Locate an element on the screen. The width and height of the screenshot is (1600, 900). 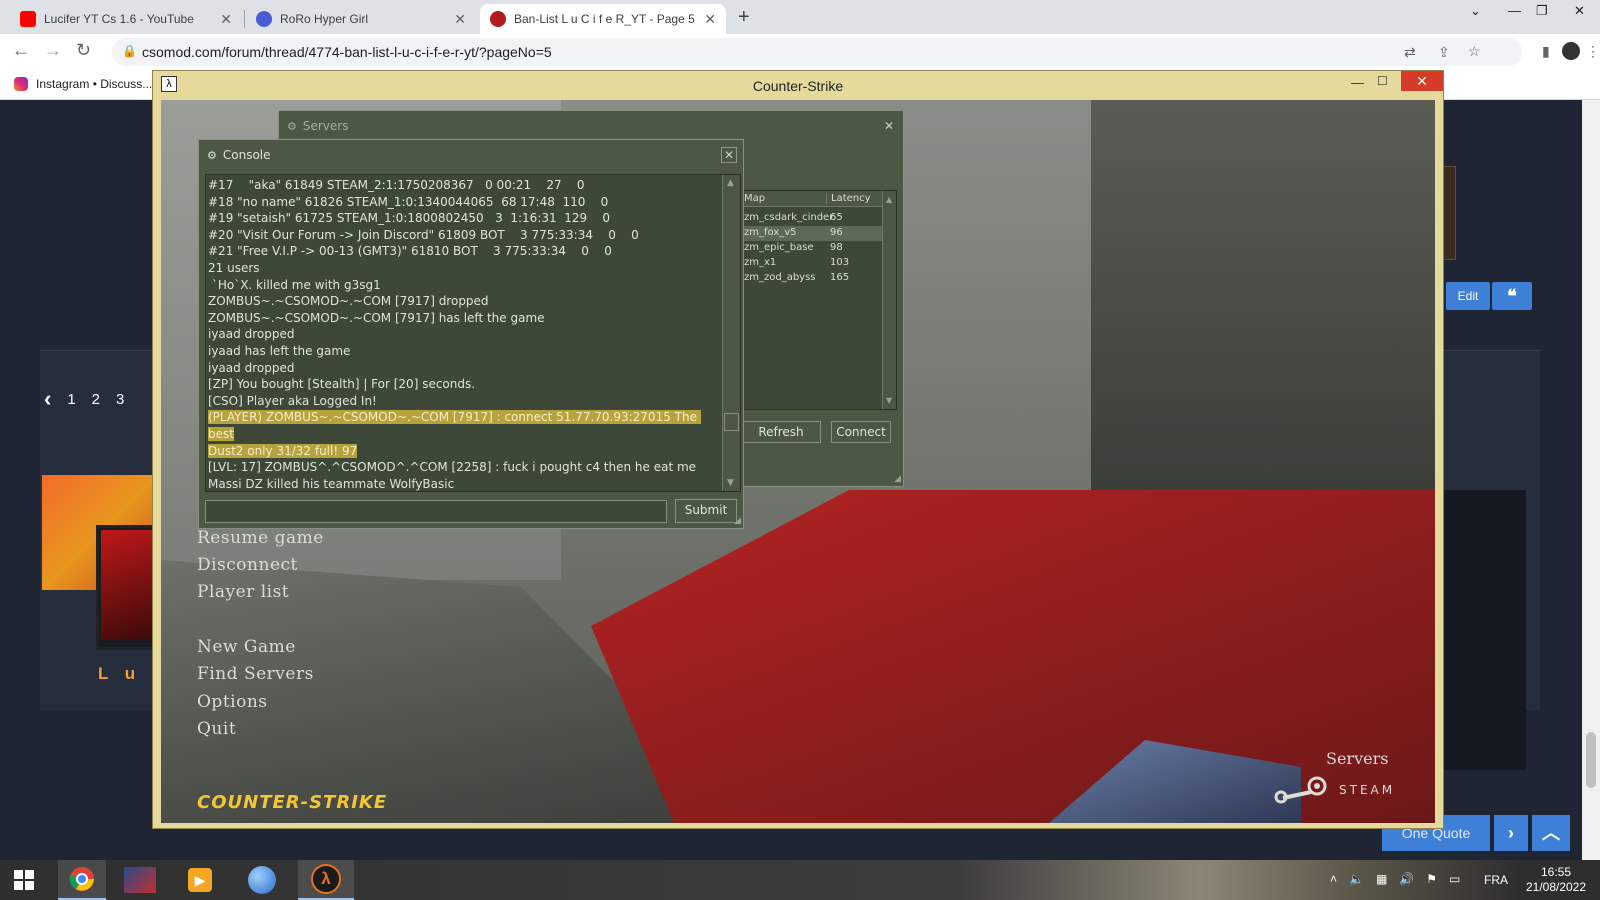
tab-banlist: Ban-List L u C i f e R_YT - Page 5 ✕ is located at coordinates (603, 19).